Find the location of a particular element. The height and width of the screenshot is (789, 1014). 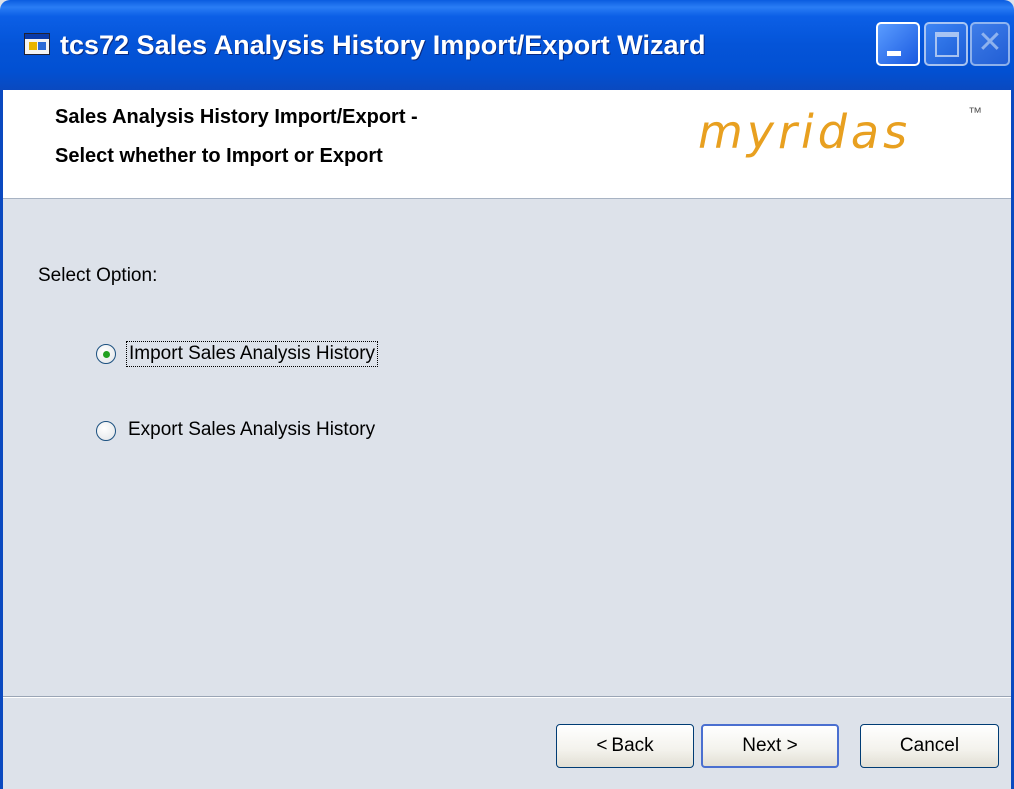

app-icon is located at coordinates (37, 44).